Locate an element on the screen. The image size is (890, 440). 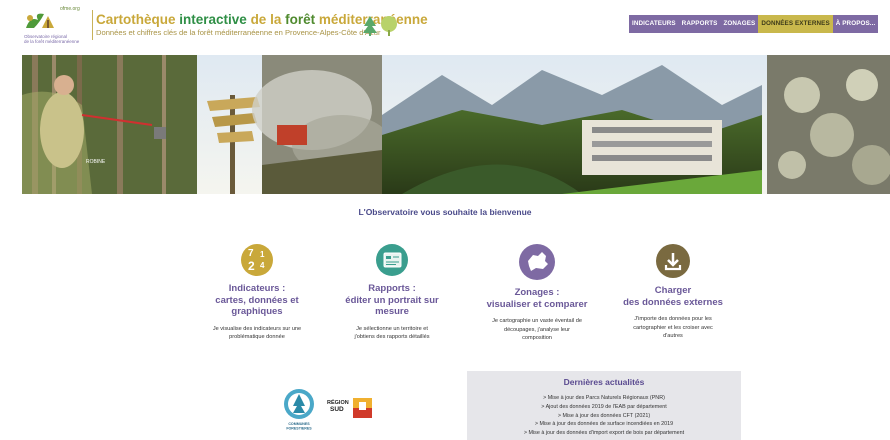
trees-icon is located at coordinates (380, 26).